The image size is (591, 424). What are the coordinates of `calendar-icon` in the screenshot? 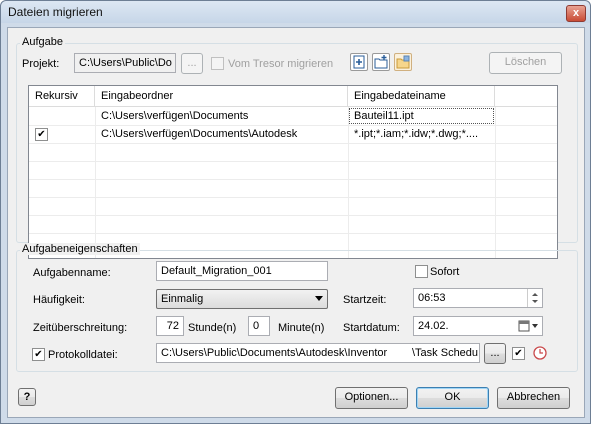 It's located at (529, 326).